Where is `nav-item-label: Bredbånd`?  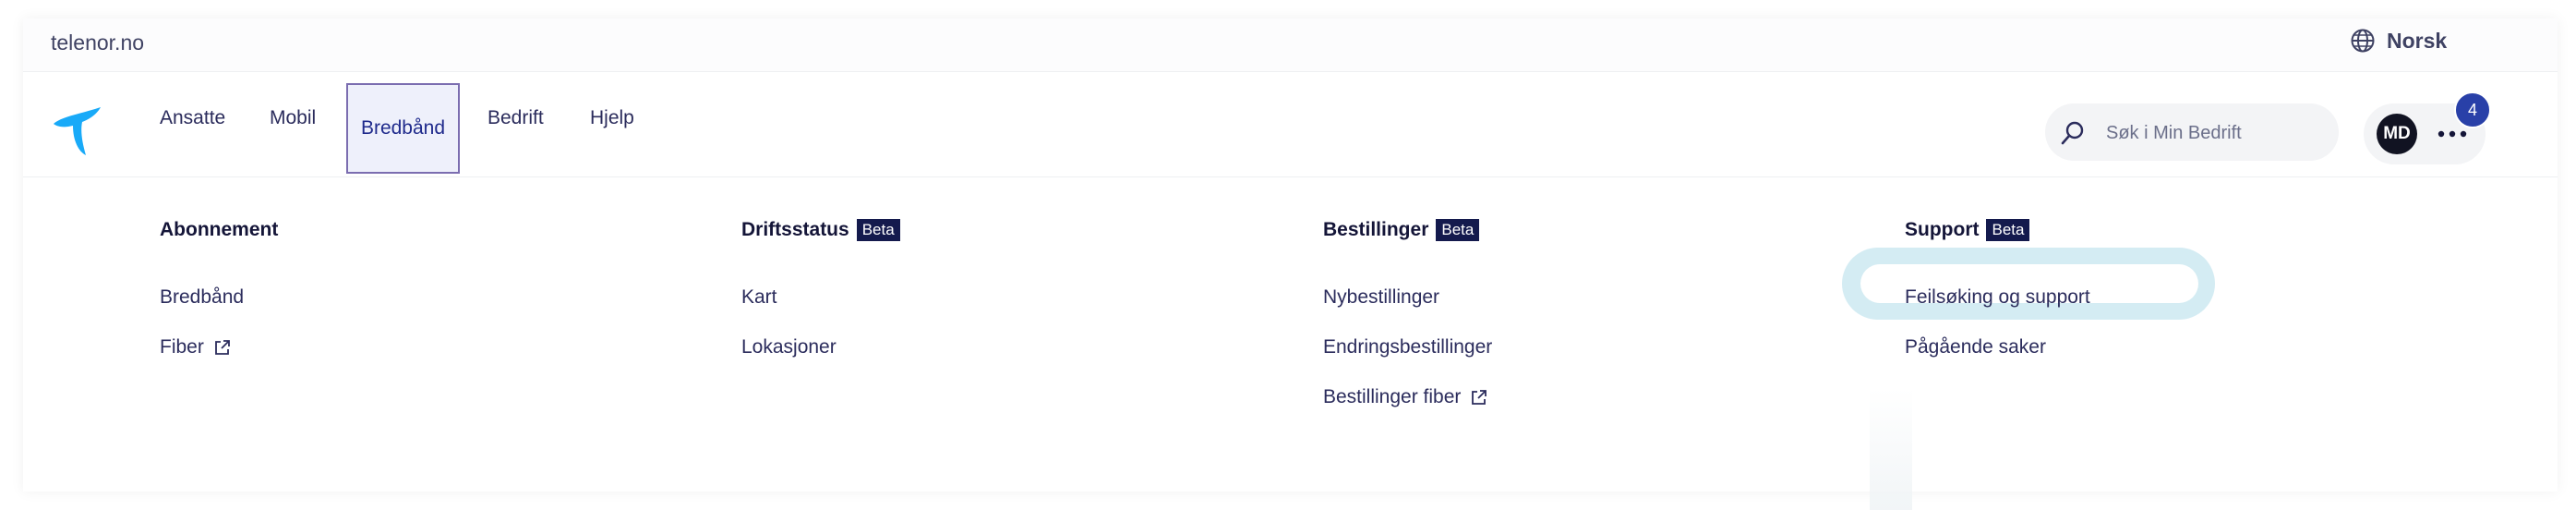
nav-item-label: Bredbånd is located at coordinates (403, 128).